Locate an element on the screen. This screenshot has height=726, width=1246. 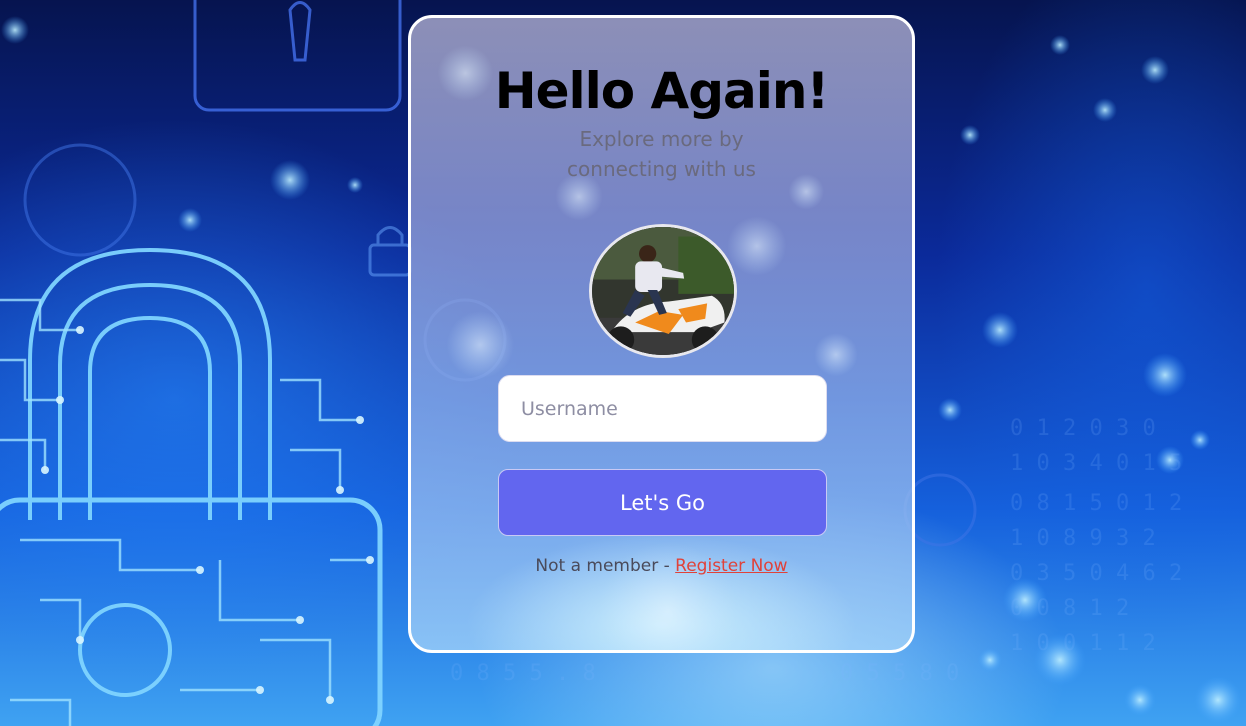
svg-text: 0 0 8 1 2 is located at coordinates (1069, 608).